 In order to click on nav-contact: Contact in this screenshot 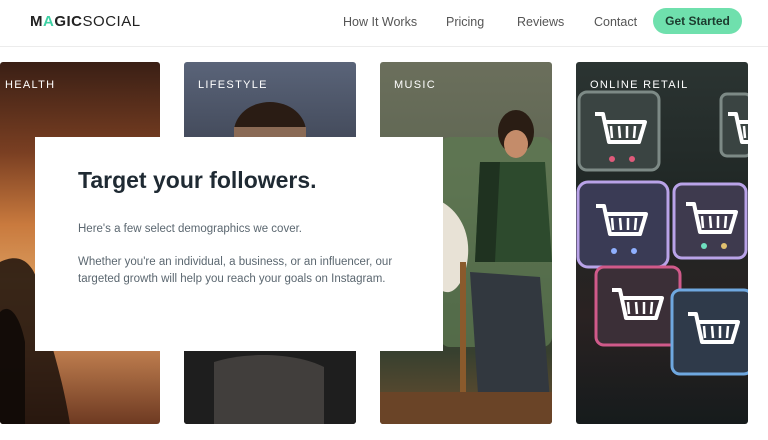, I will do `click(615, 22)`.